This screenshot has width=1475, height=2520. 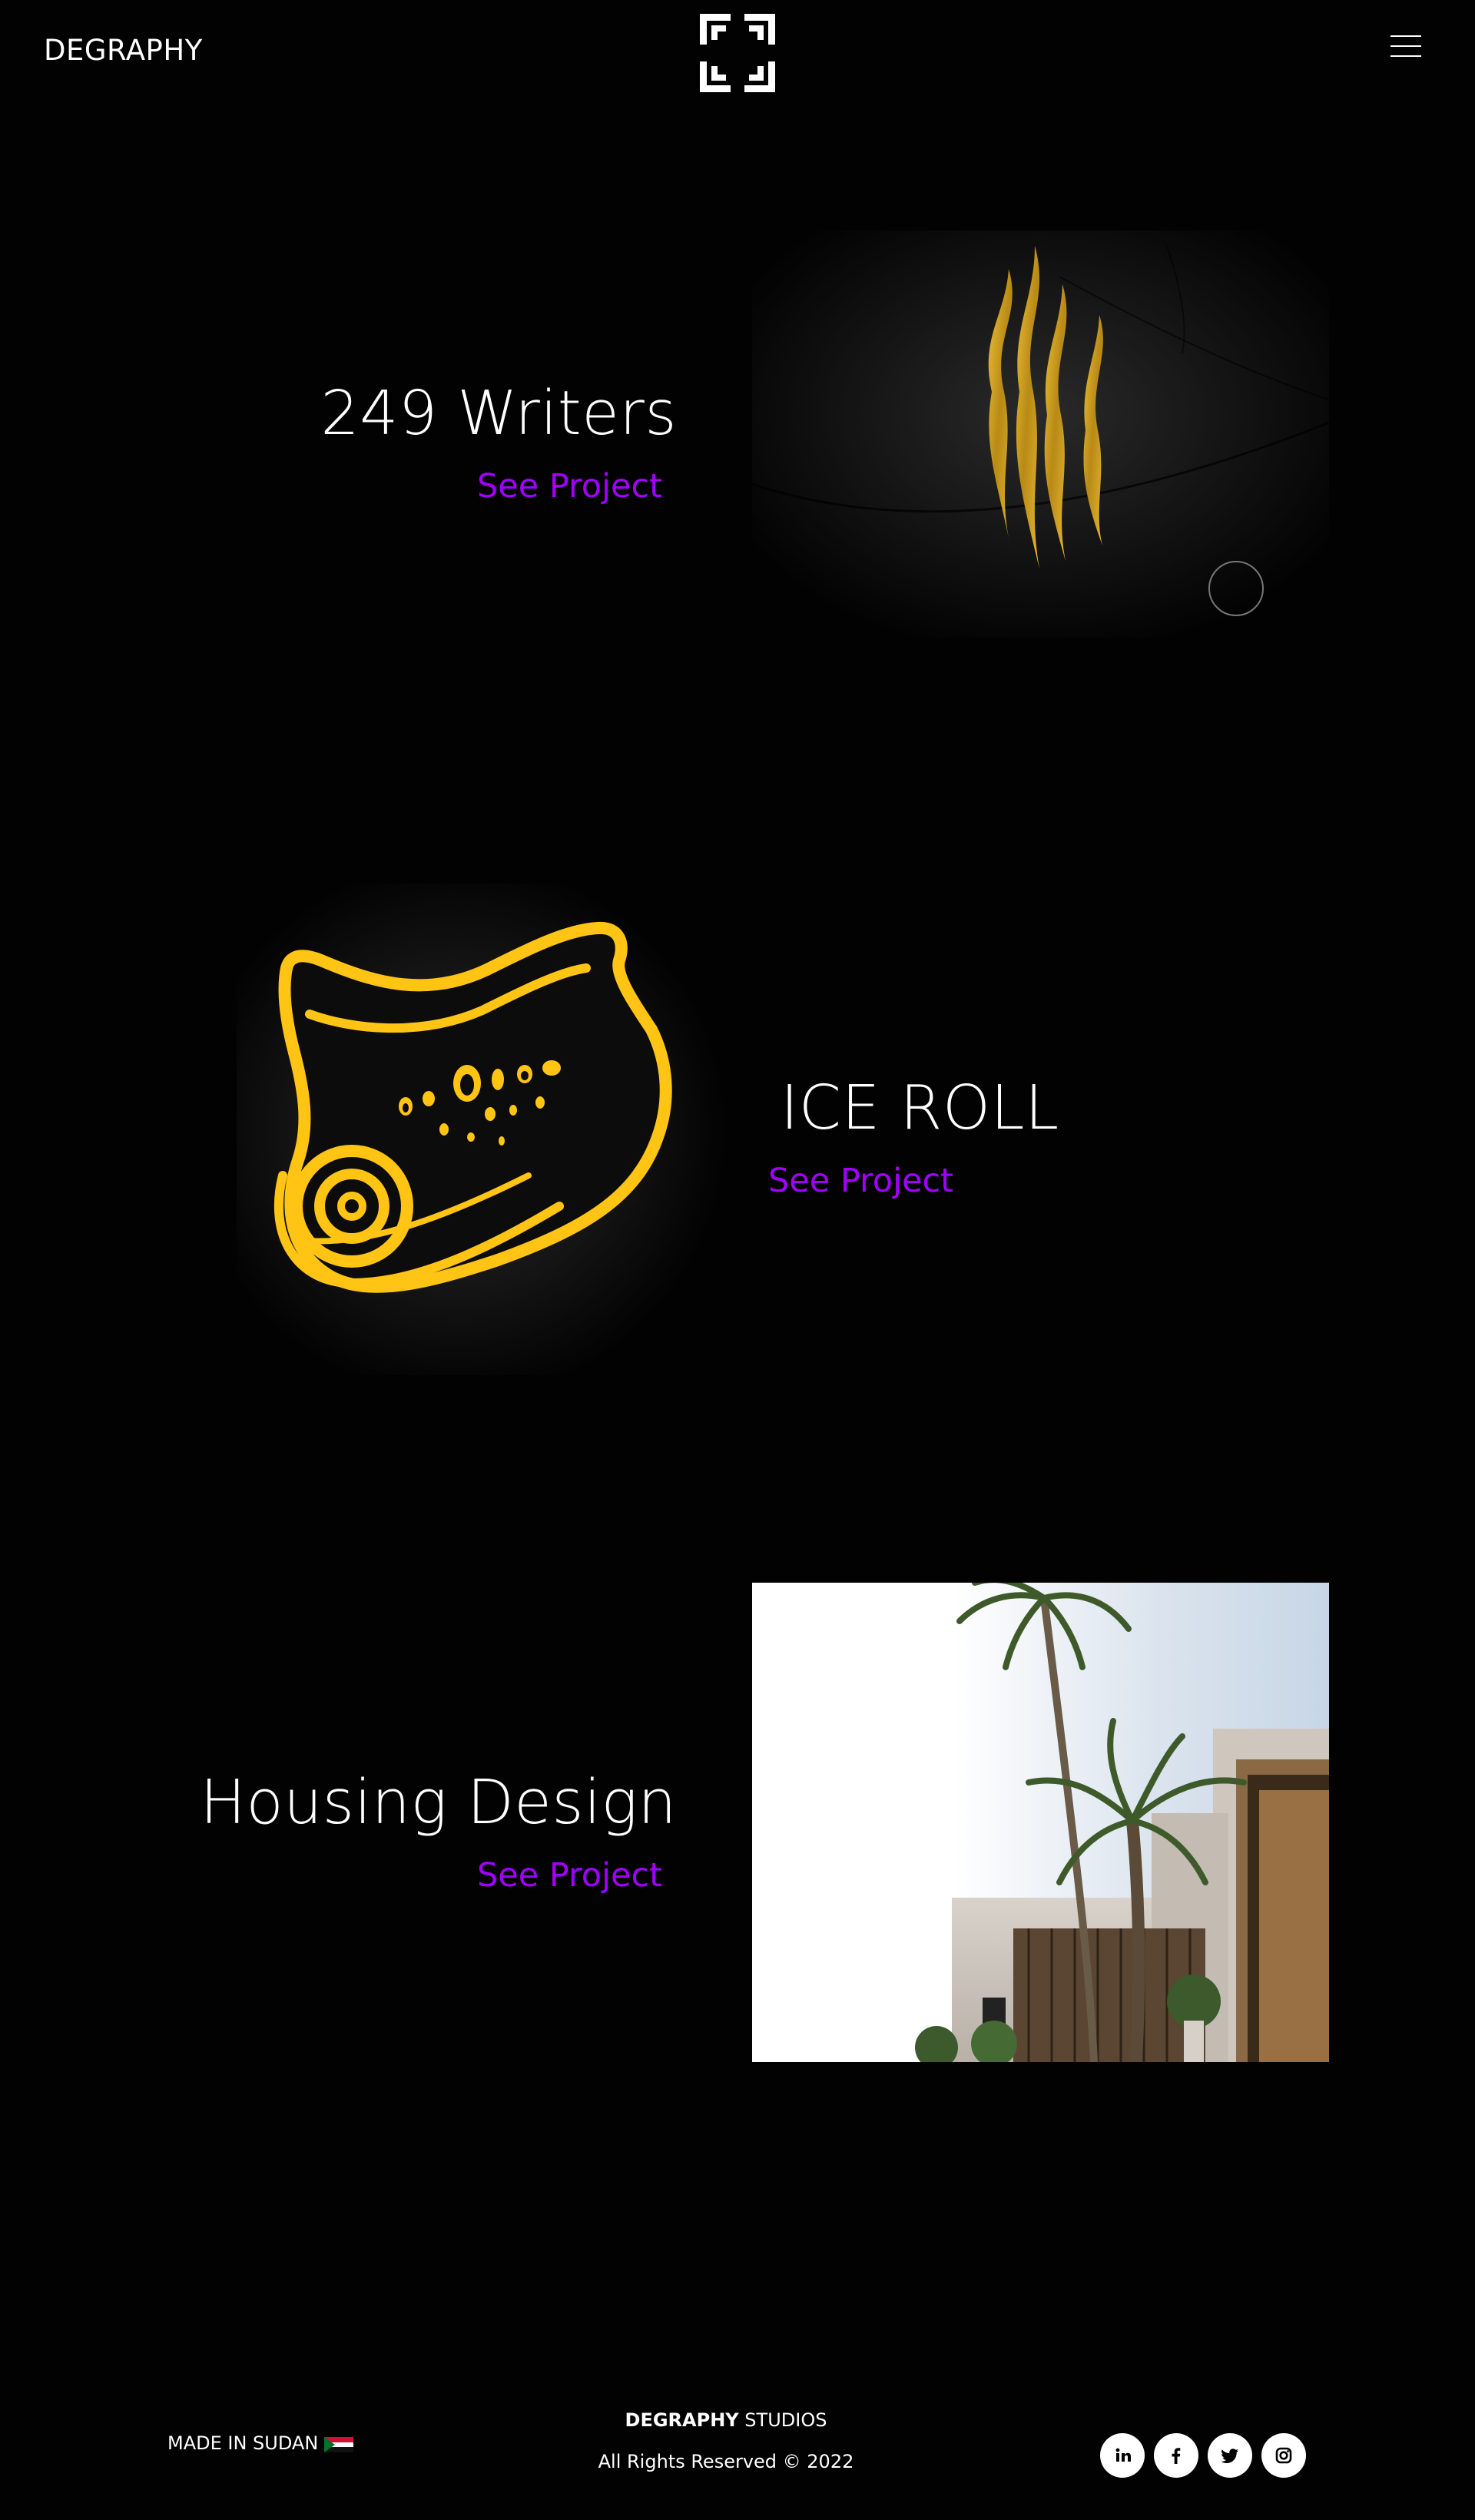 What do you see at coordinates (785, 2420) in the screenshot?
I see `studio-suffix: STUDIOS` at bounding box center [785, 2420].